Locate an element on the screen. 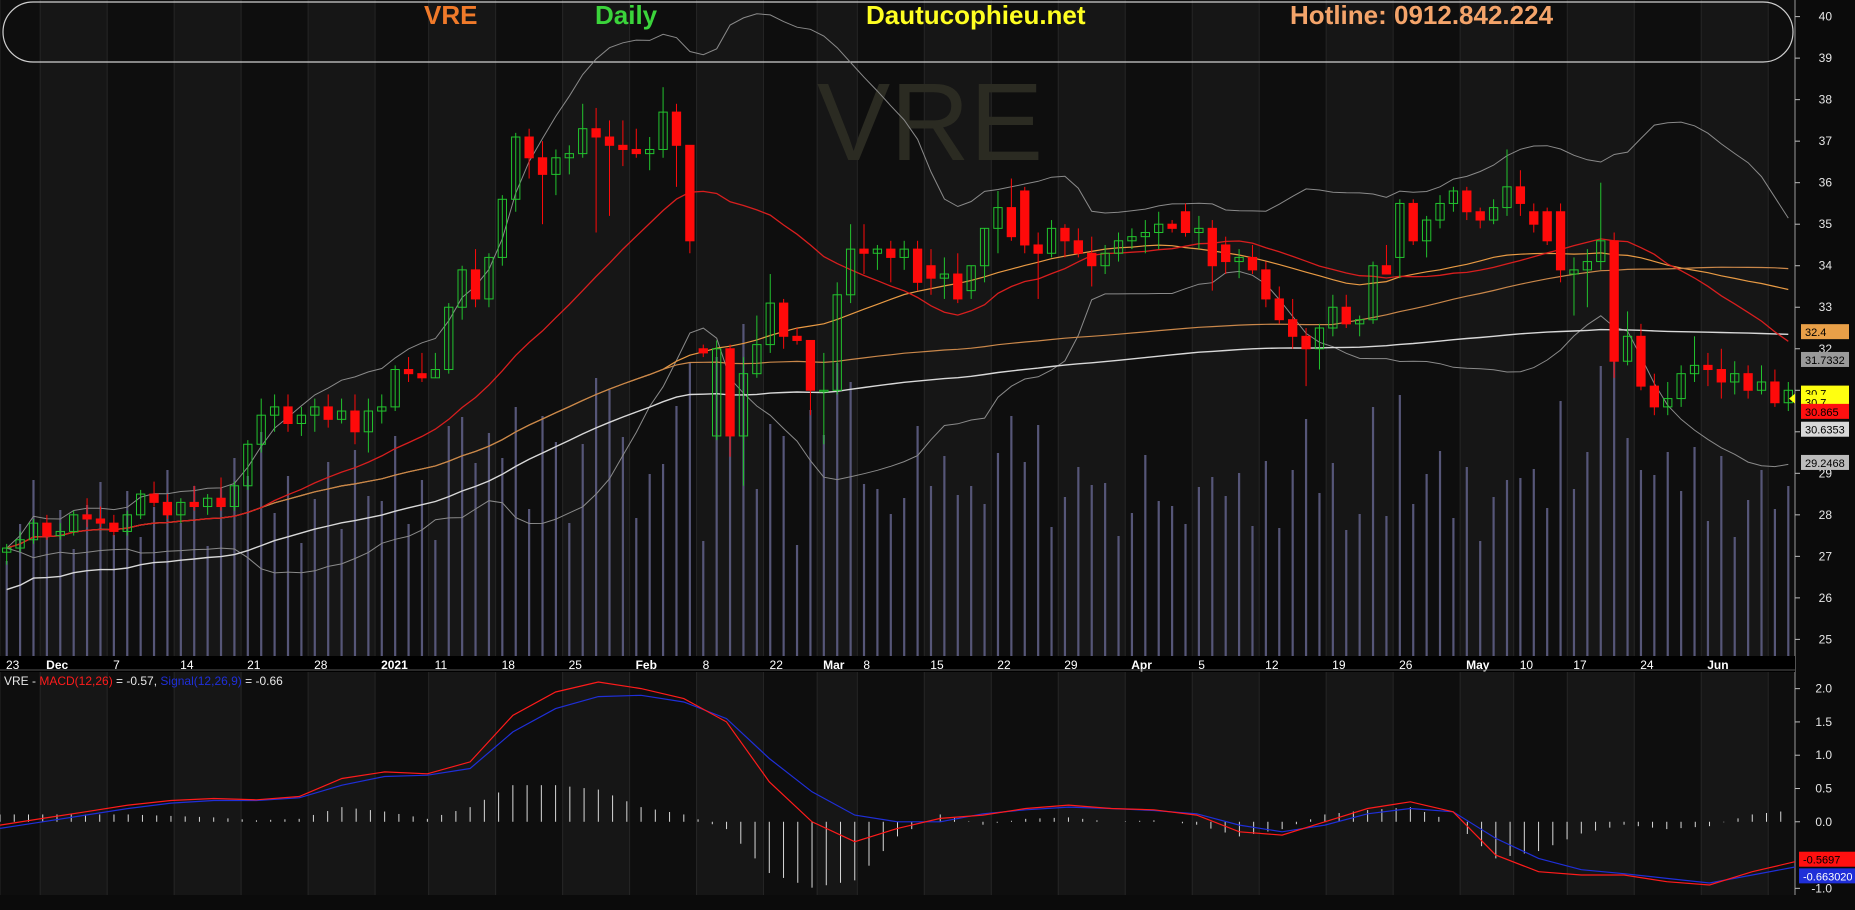  symbol-label: VRE is located at coordinates (451, 15).